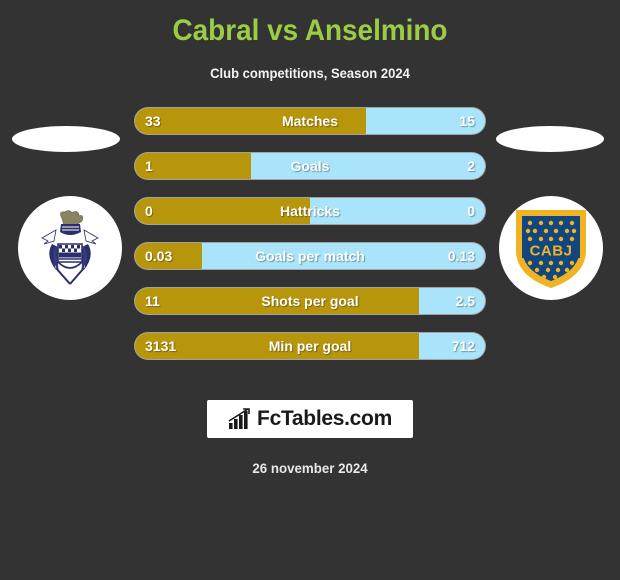  I want to click on table-row: 0.03 Goals per match 0.13, so click(310, 256).